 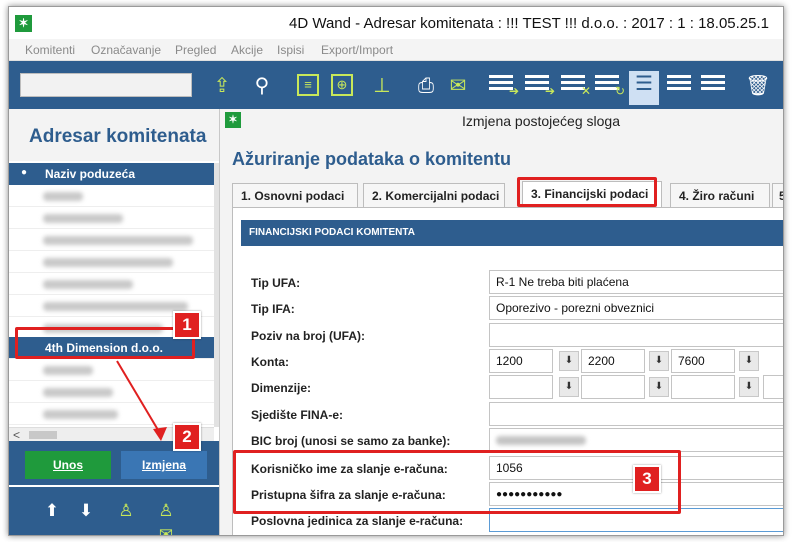 I want to click on person-icon: ♙, so click(x=126, y=511).